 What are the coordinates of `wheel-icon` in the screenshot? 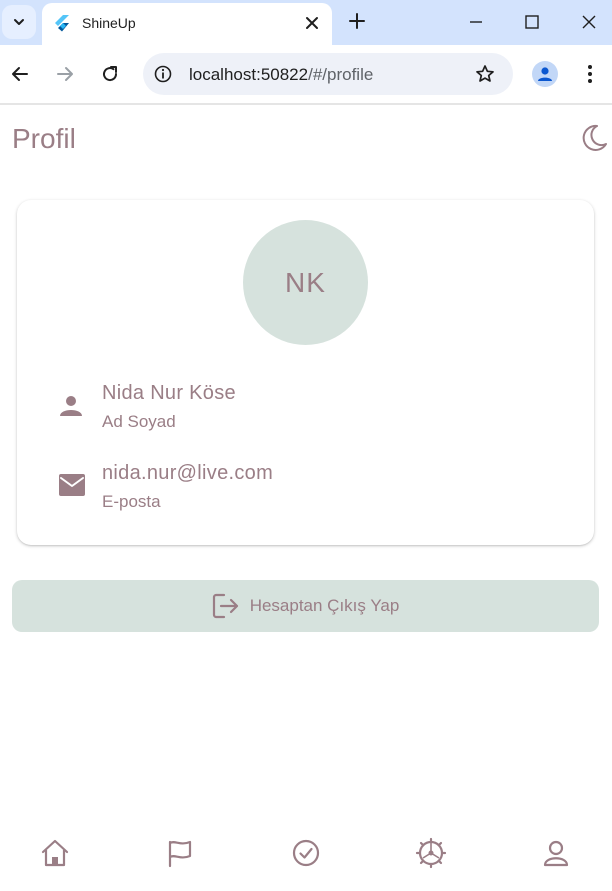 It's located at (431, 853).